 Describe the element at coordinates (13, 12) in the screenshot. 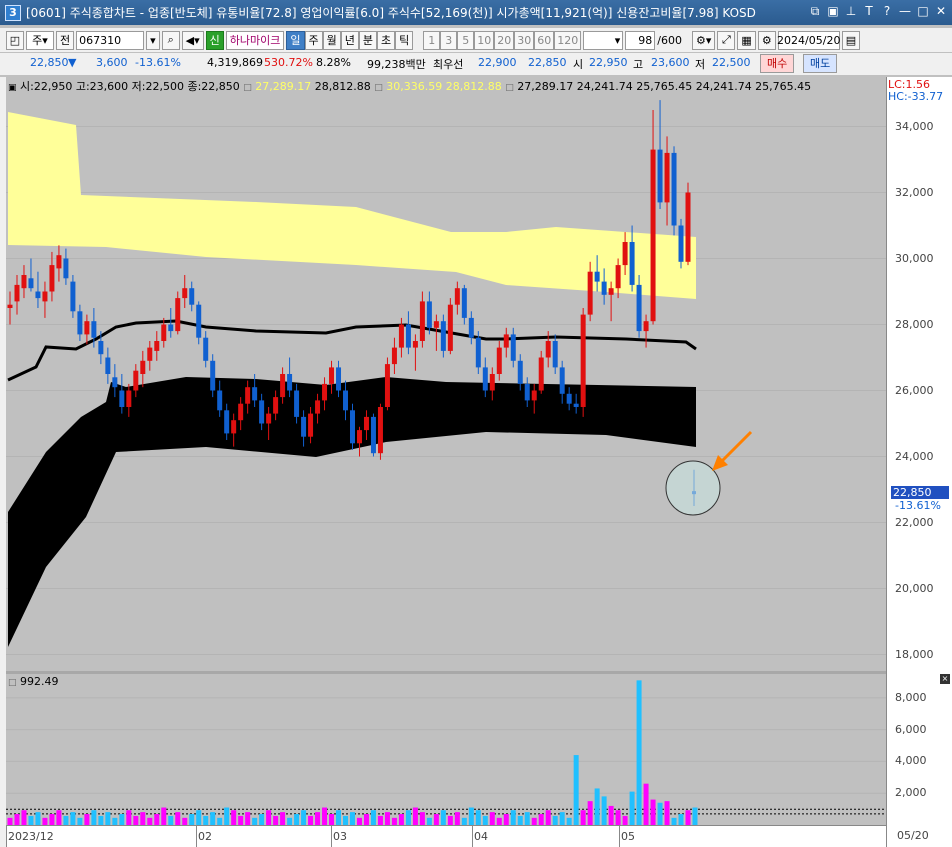

I see `app-icon: 3` at that location.